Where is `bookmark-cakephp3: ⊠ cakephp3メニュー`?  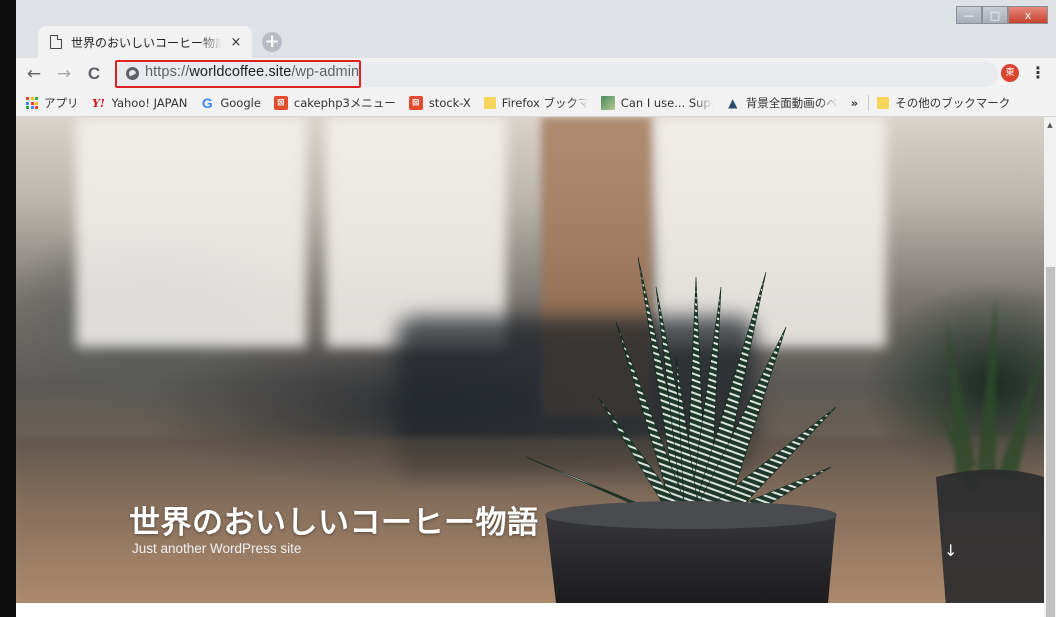
bookmark-cakephp3: ⊠ cakephp3メニュー is located at coordinates (334, 103).